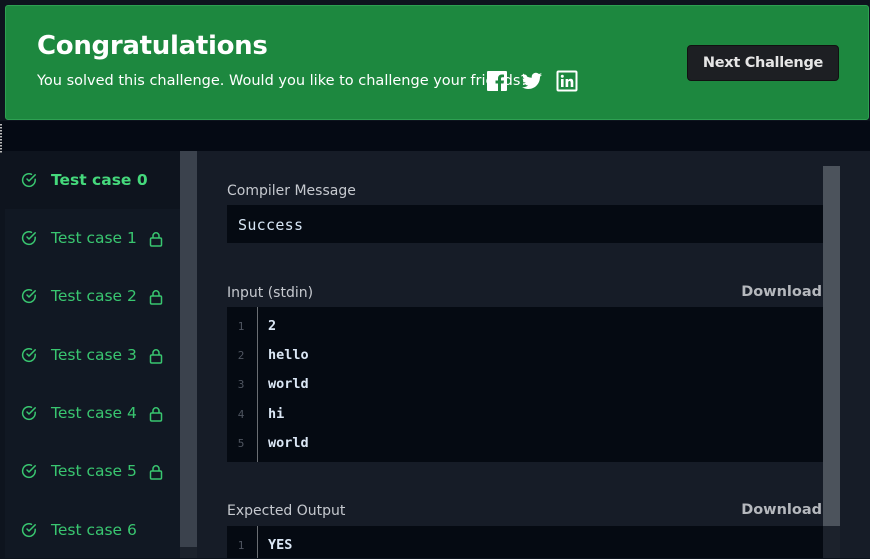  I want to click on expected-output-label: Expected Output, so click(286, 511).